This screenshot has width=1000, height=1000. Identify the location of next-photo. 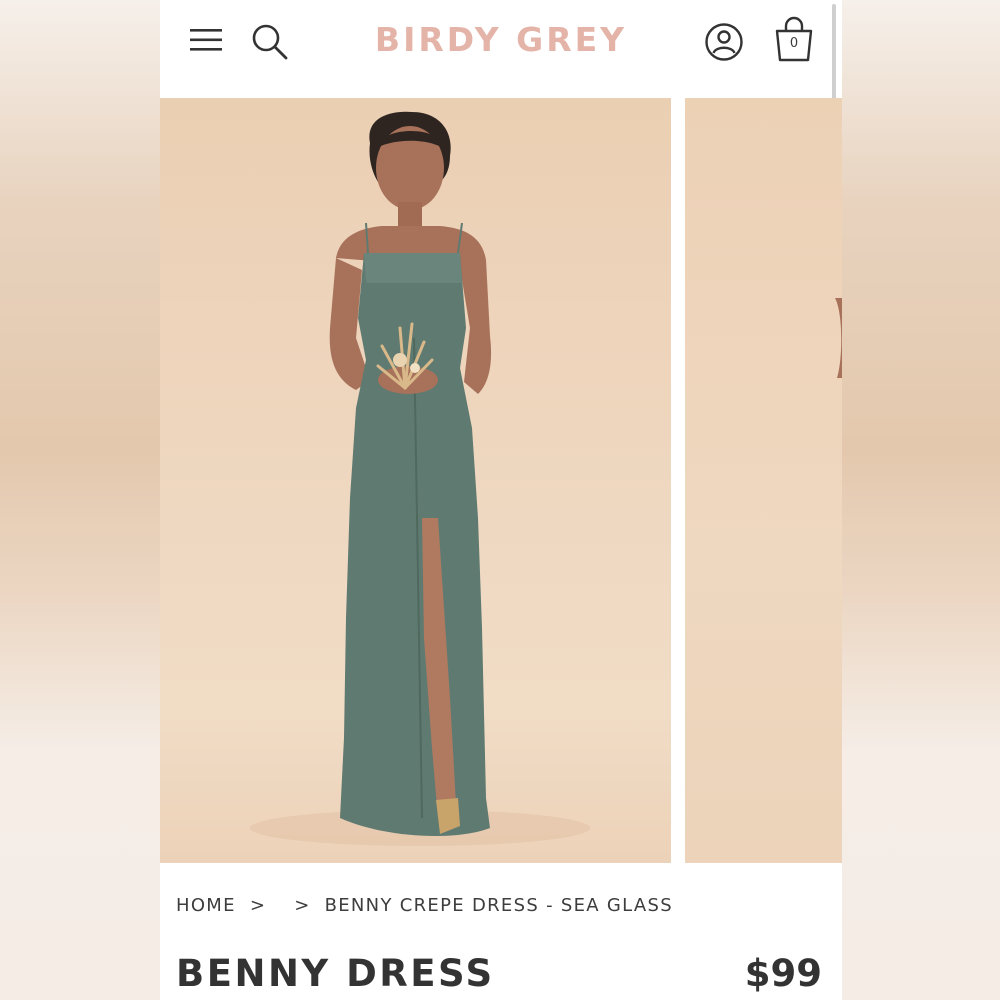
(838, 338).